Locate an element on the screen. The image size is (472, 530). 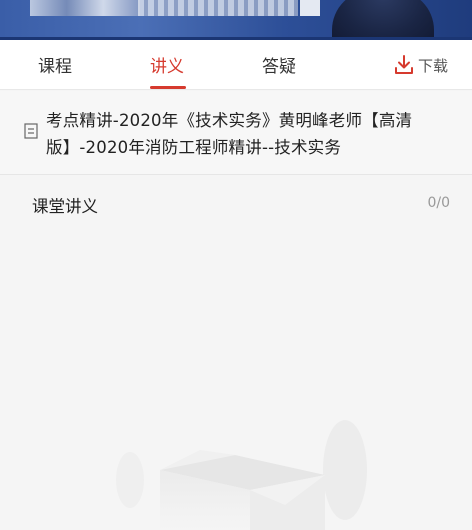
video-presenter is located at coordinates (383, 20).